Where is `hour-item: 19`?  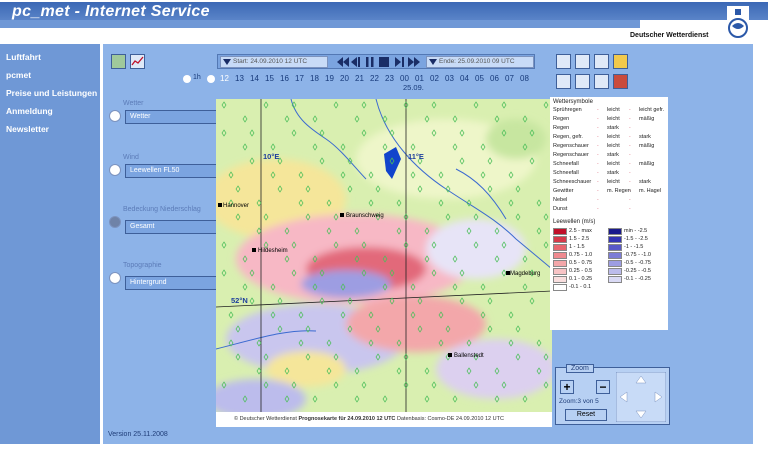
hour-item: 19 is located at coordinates (329, 78).